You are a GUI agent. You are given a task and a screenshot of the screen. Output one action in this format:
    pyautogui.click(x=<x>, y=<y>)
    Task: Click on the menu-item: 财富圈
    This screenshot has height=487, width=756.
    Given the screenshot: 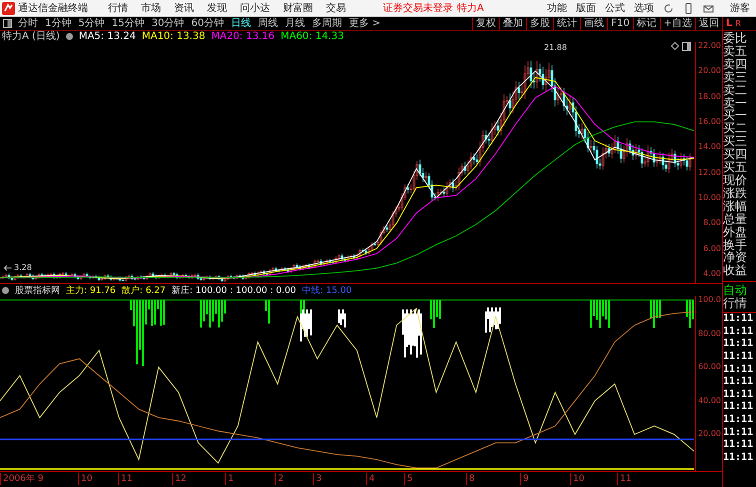 What is the action you would take?
    pyautogui.click(x=298, y=8)
    